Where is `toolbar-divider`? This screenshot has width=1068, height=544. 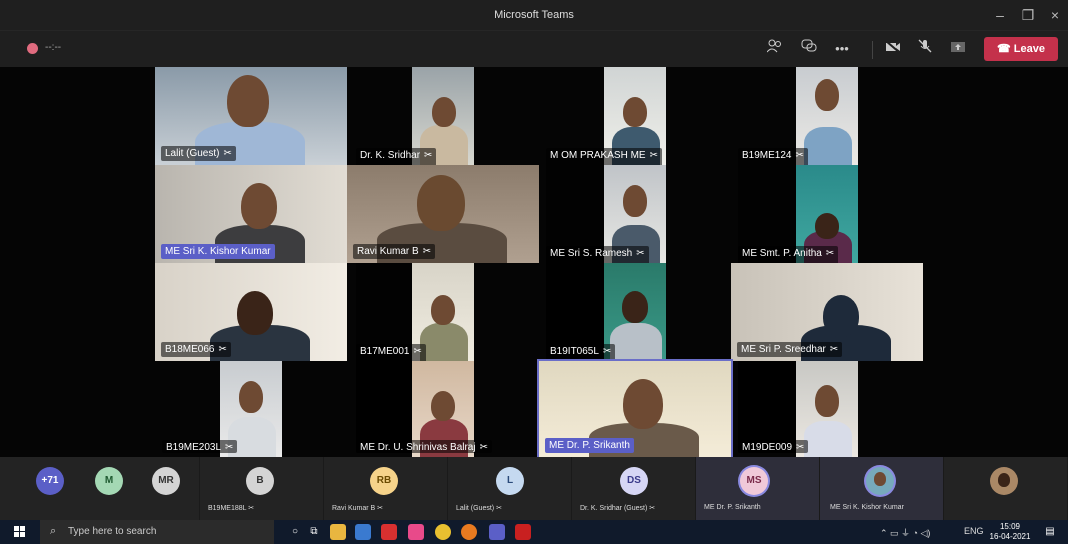
toolbar-divider is located at coordinates (872, 50).